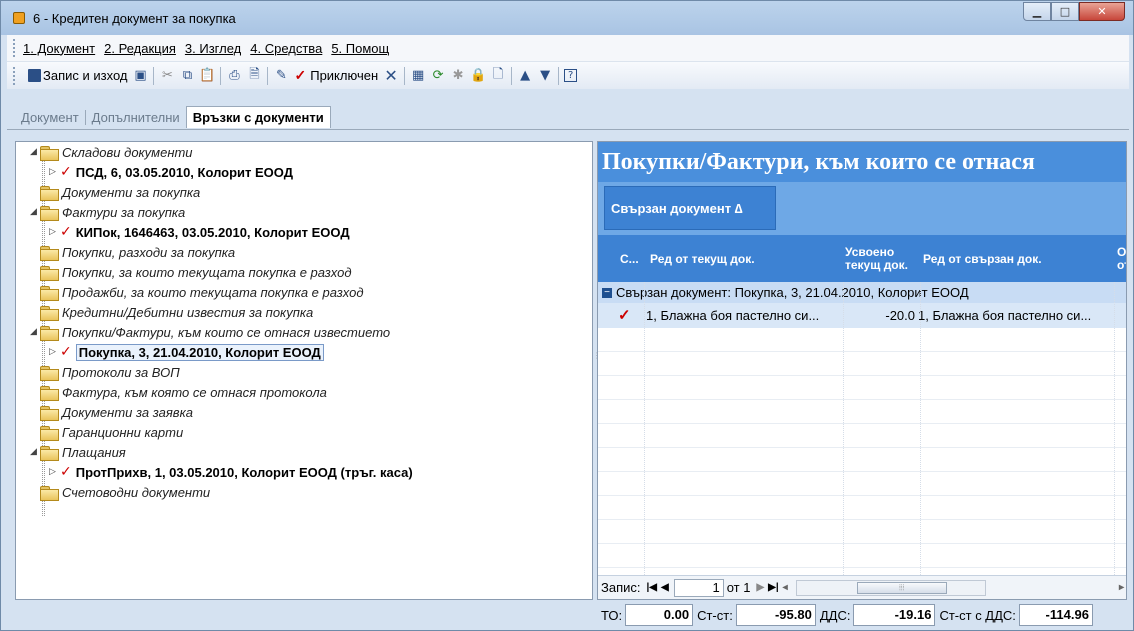 The image size is (1134, 631). Describe the element at coordinates (478, 76) in the screenshot. I see `lock-icon: 🔒` at that location.